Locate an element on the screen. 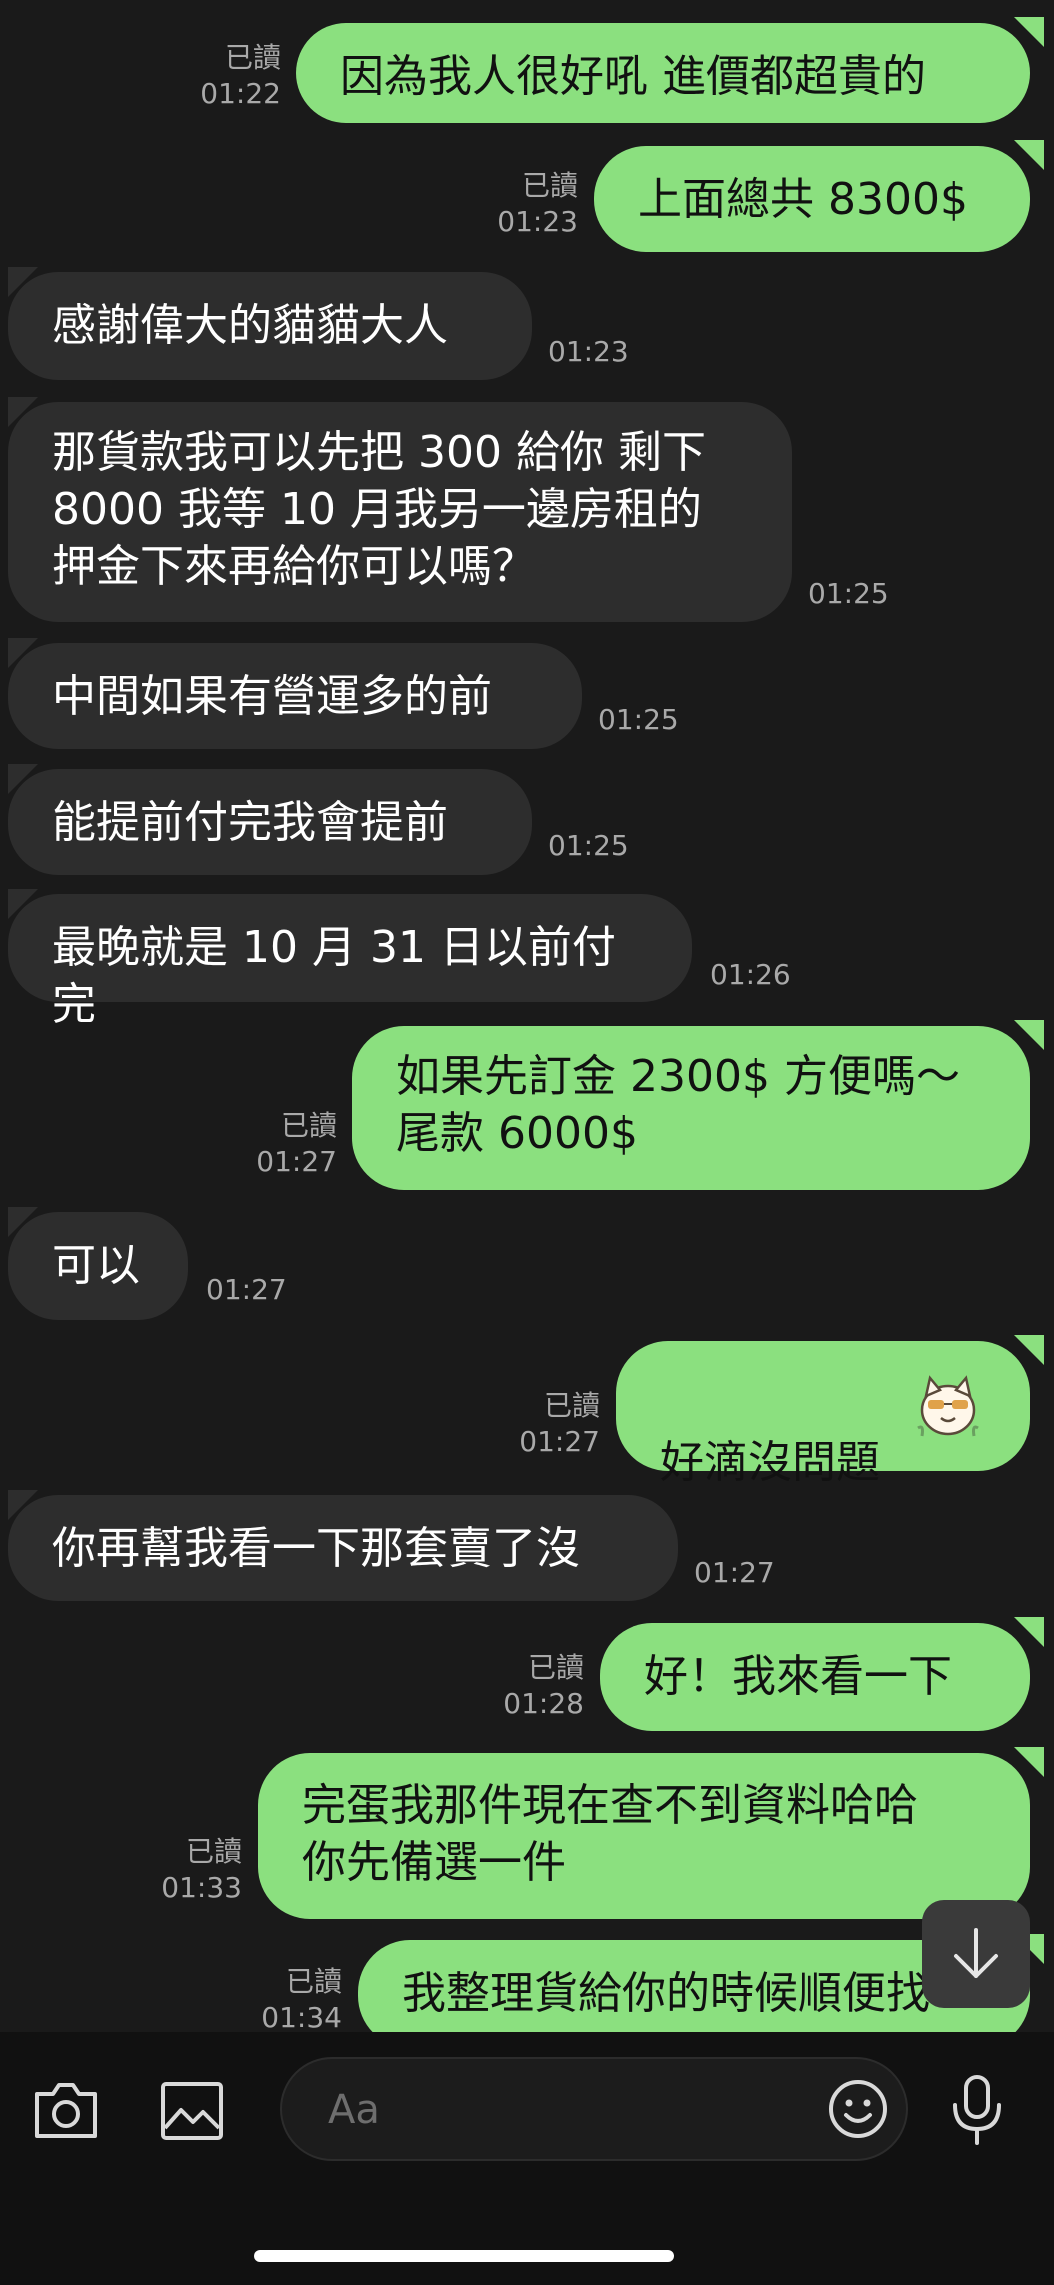  arrow-down-icon is located at coordinates (976, 1953).